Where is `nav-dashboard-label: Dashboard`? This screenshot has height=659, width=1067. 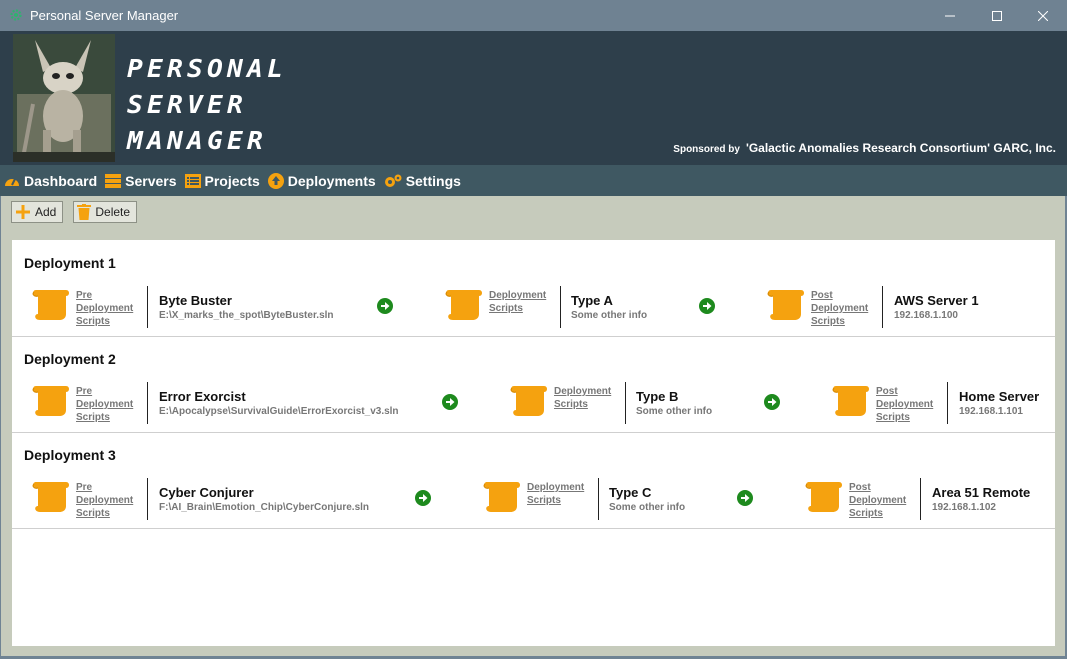
nav-dashboard-label: Dashboard is located at coordinates (61, 180).